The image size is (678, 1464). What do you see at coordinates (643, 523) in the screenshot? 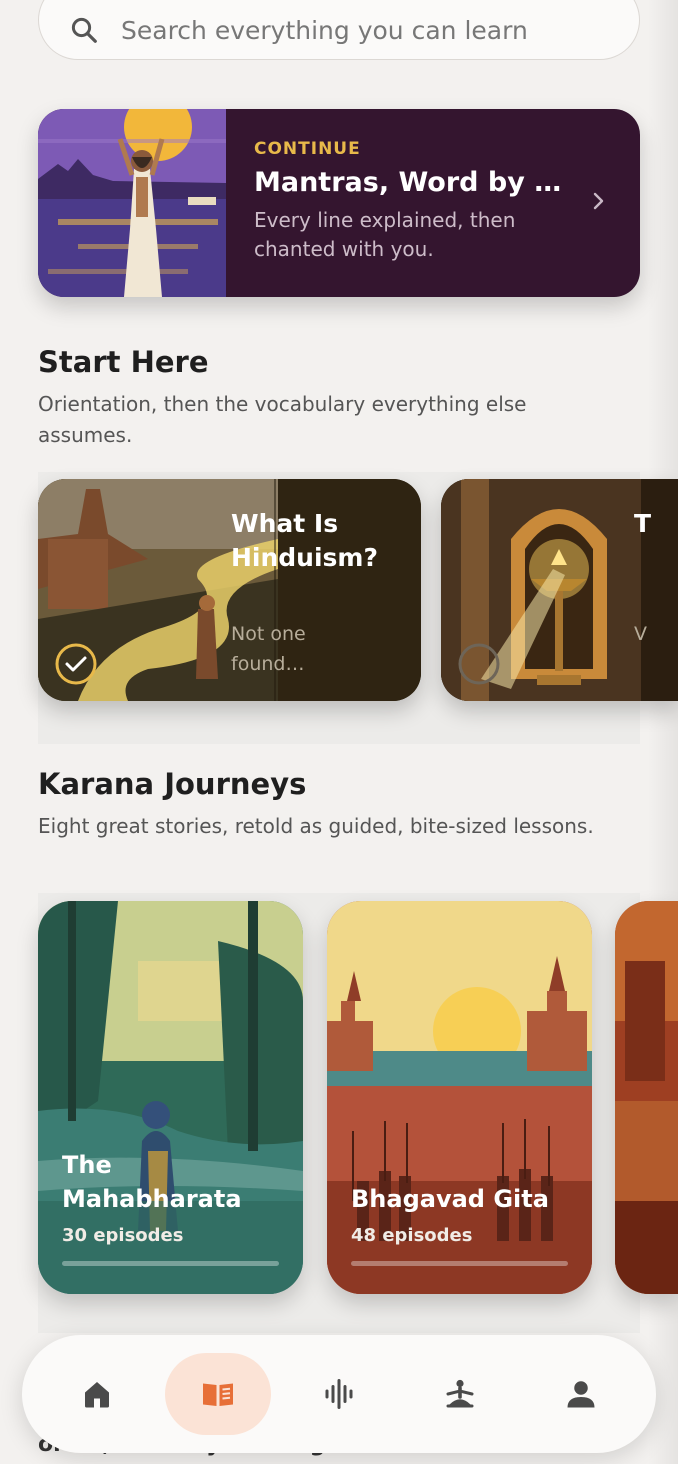
I see `start-card-title: T` at bounding box center [643, 523].